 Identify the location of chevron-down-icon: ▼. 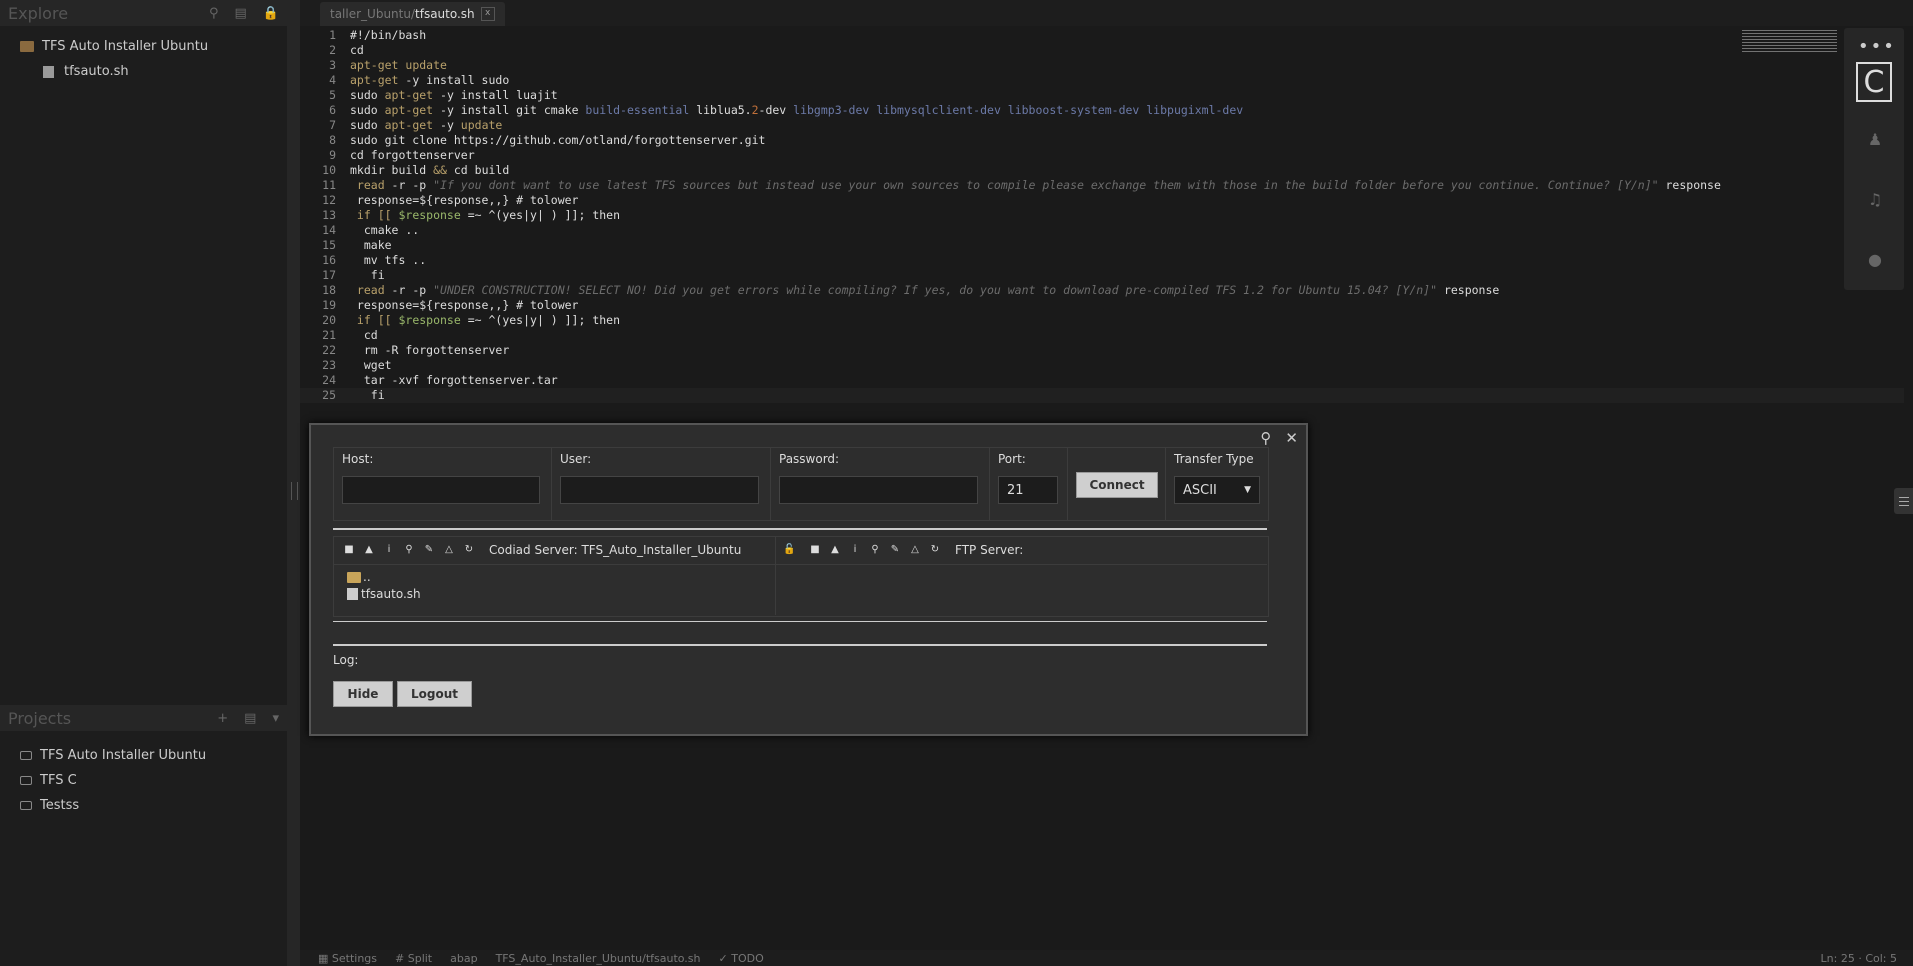
(1247, 490).